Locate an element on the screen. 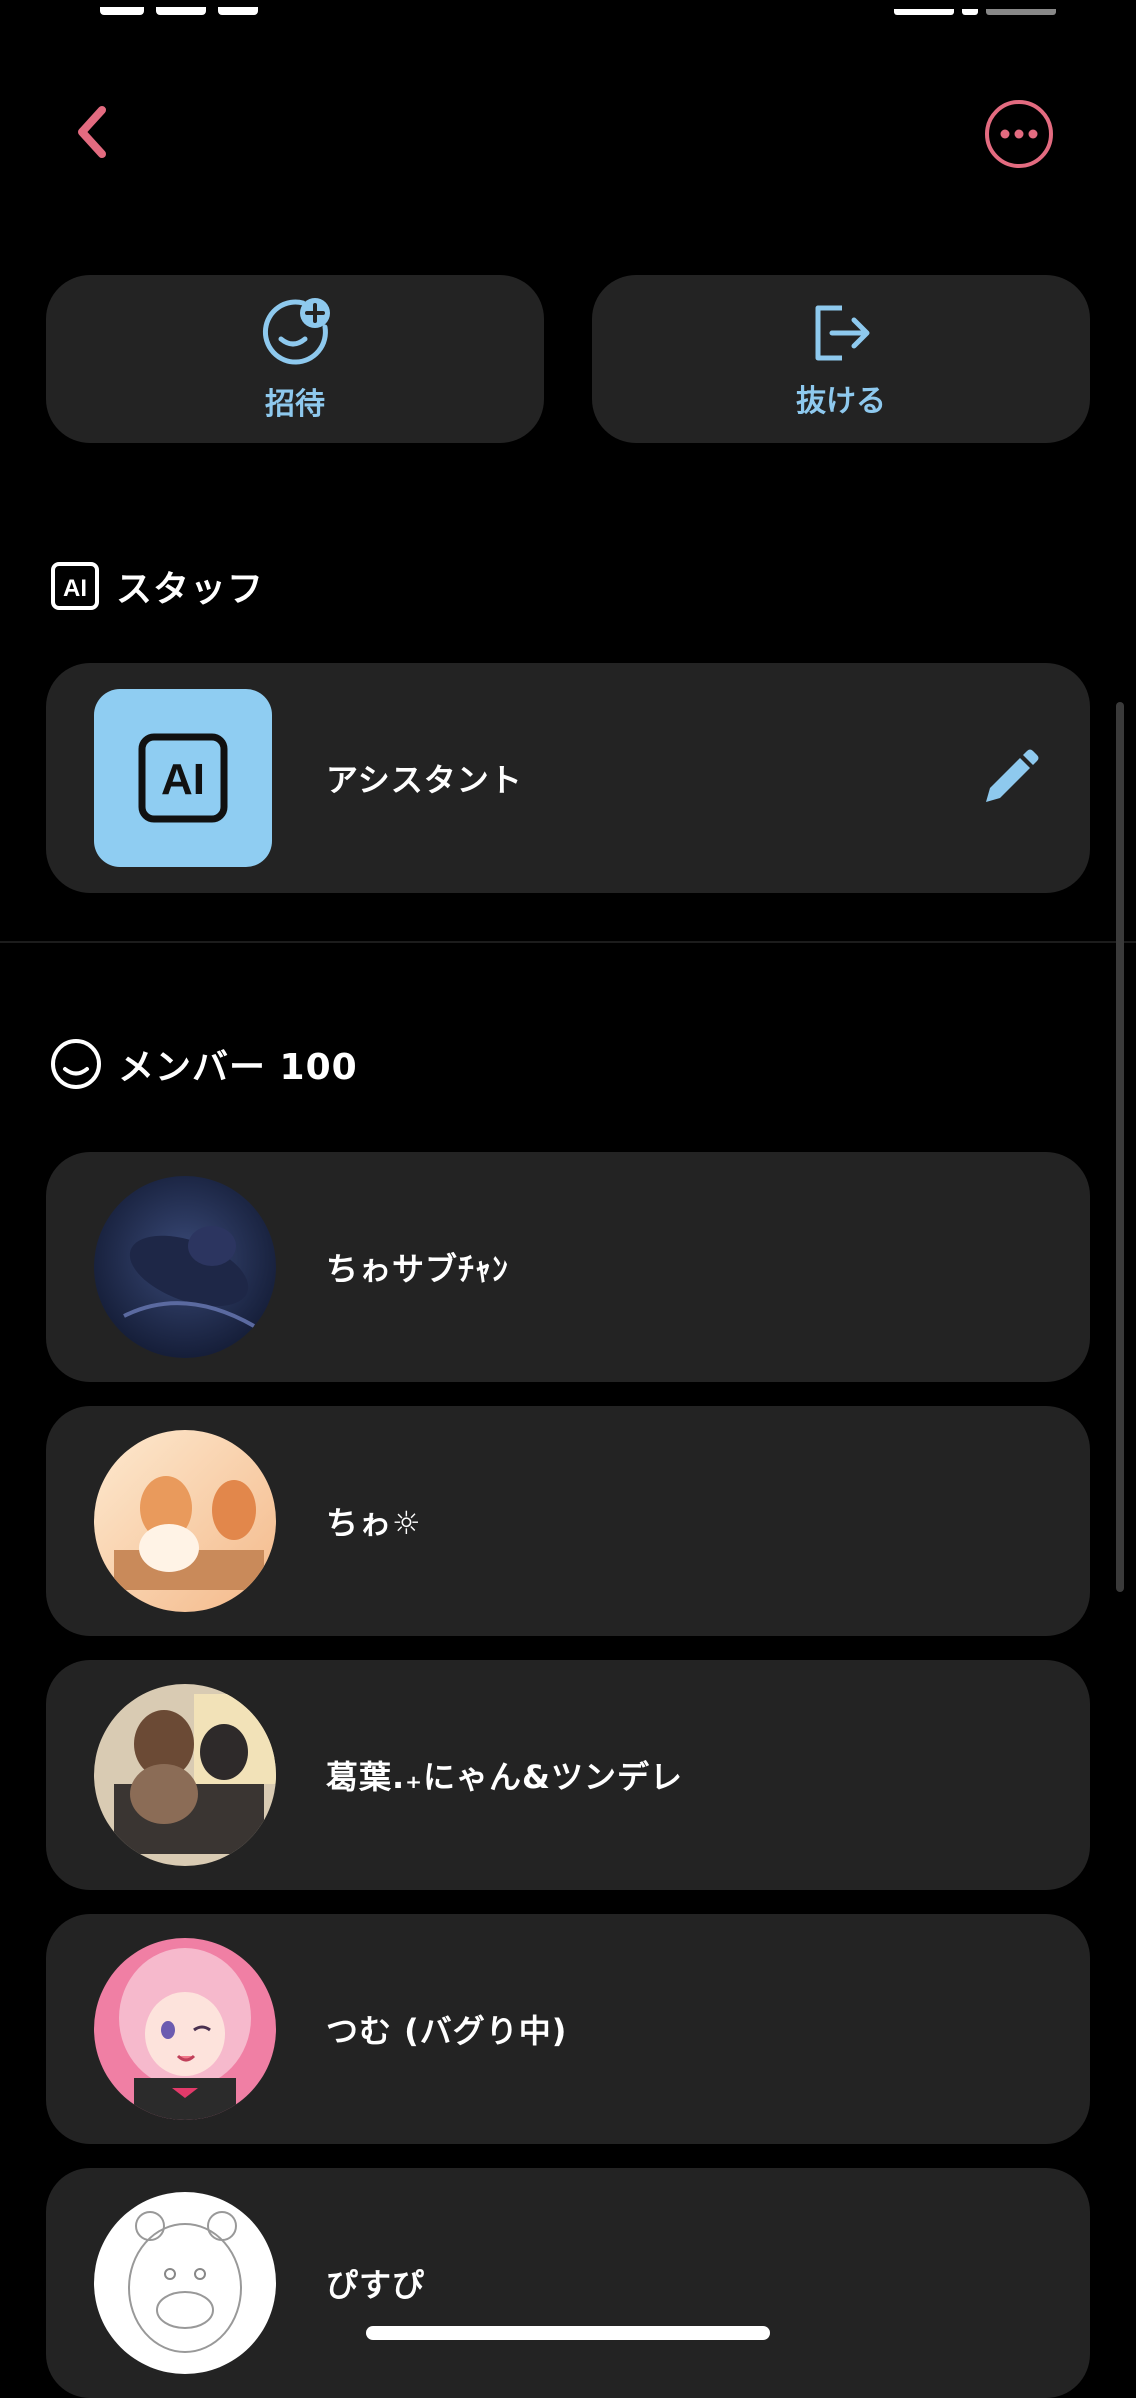 This screenshot has width=1136, height=2398. member-row: つむ (バグり中) is located at coordinates (568, 2029).